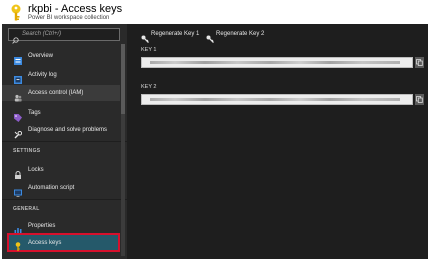 The image size is (430, 261). Describe the element at coordinates (18, 77) in the screenshot. I see `activity-log-icon` at that location.